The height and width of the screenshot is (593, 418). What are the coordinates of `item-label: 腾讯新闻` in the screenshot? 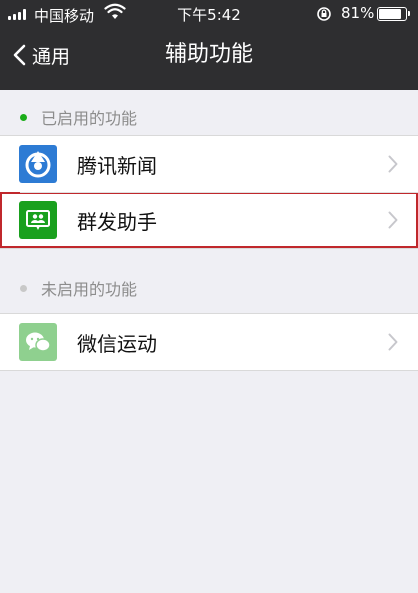 It's located at (117, 165).